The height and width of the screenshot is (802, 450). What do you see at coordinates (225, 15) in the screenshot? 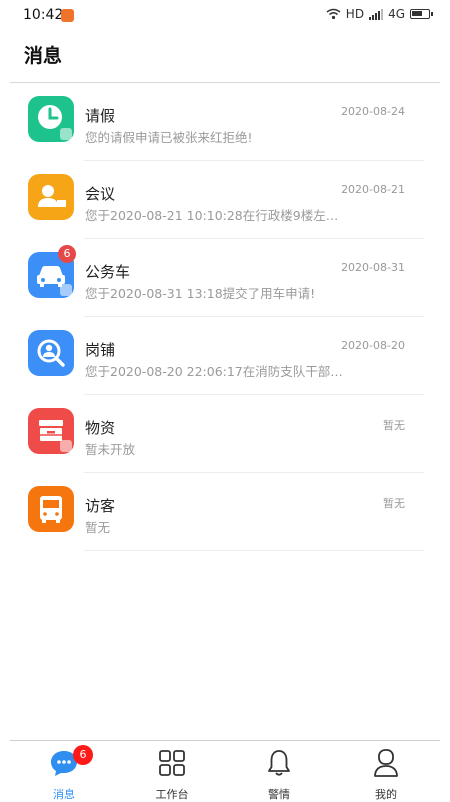
I see `status-bar: 10:42 HD 4G` at bounding box center [225, 15].